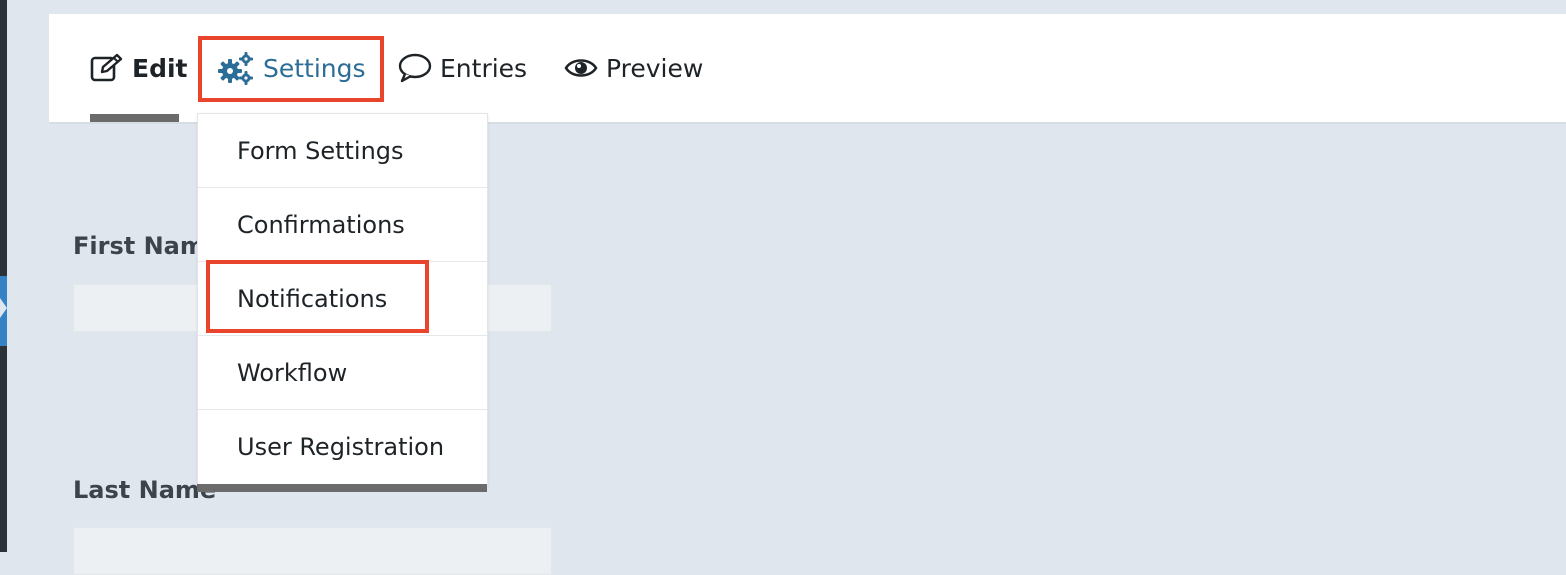  Describe the element at coordinates (655, 68) in the screenshot. I see `tab-preview-label: Preview` at that location.